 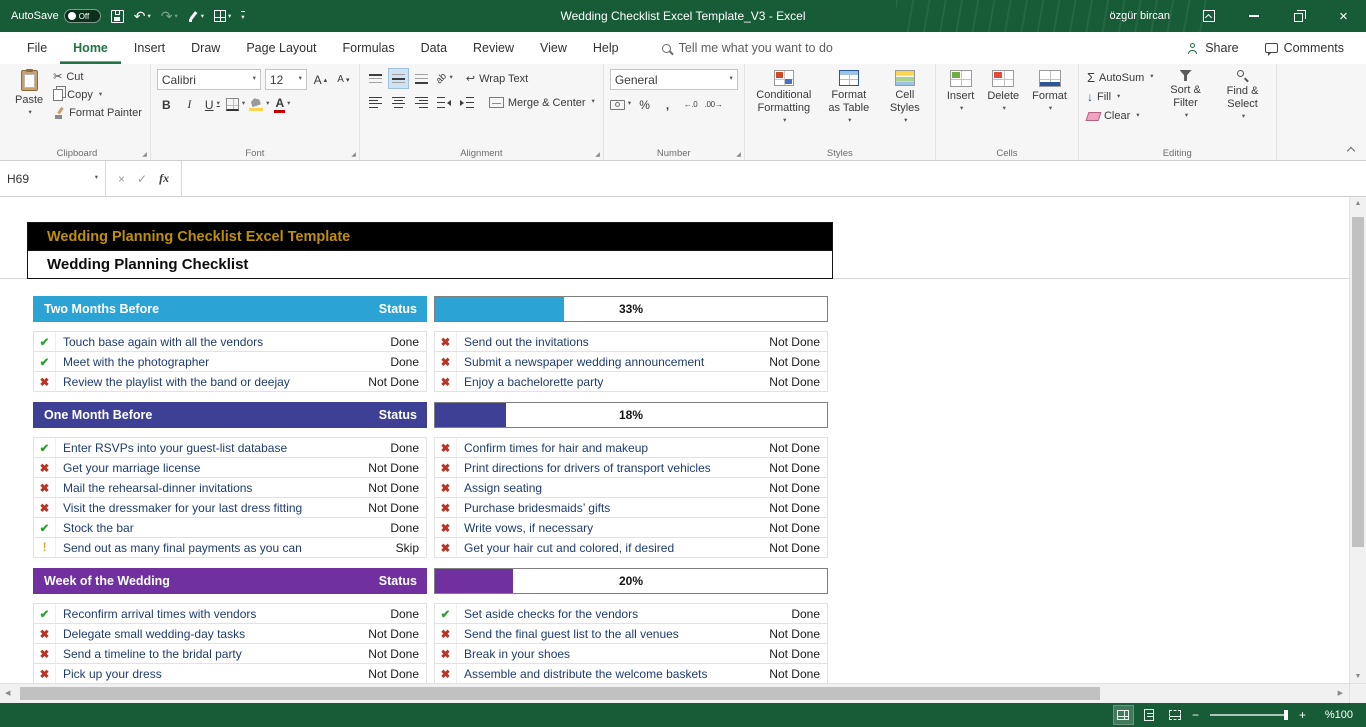 I want to click on copy-button: Copy ▾, so click(x=97, y=95).